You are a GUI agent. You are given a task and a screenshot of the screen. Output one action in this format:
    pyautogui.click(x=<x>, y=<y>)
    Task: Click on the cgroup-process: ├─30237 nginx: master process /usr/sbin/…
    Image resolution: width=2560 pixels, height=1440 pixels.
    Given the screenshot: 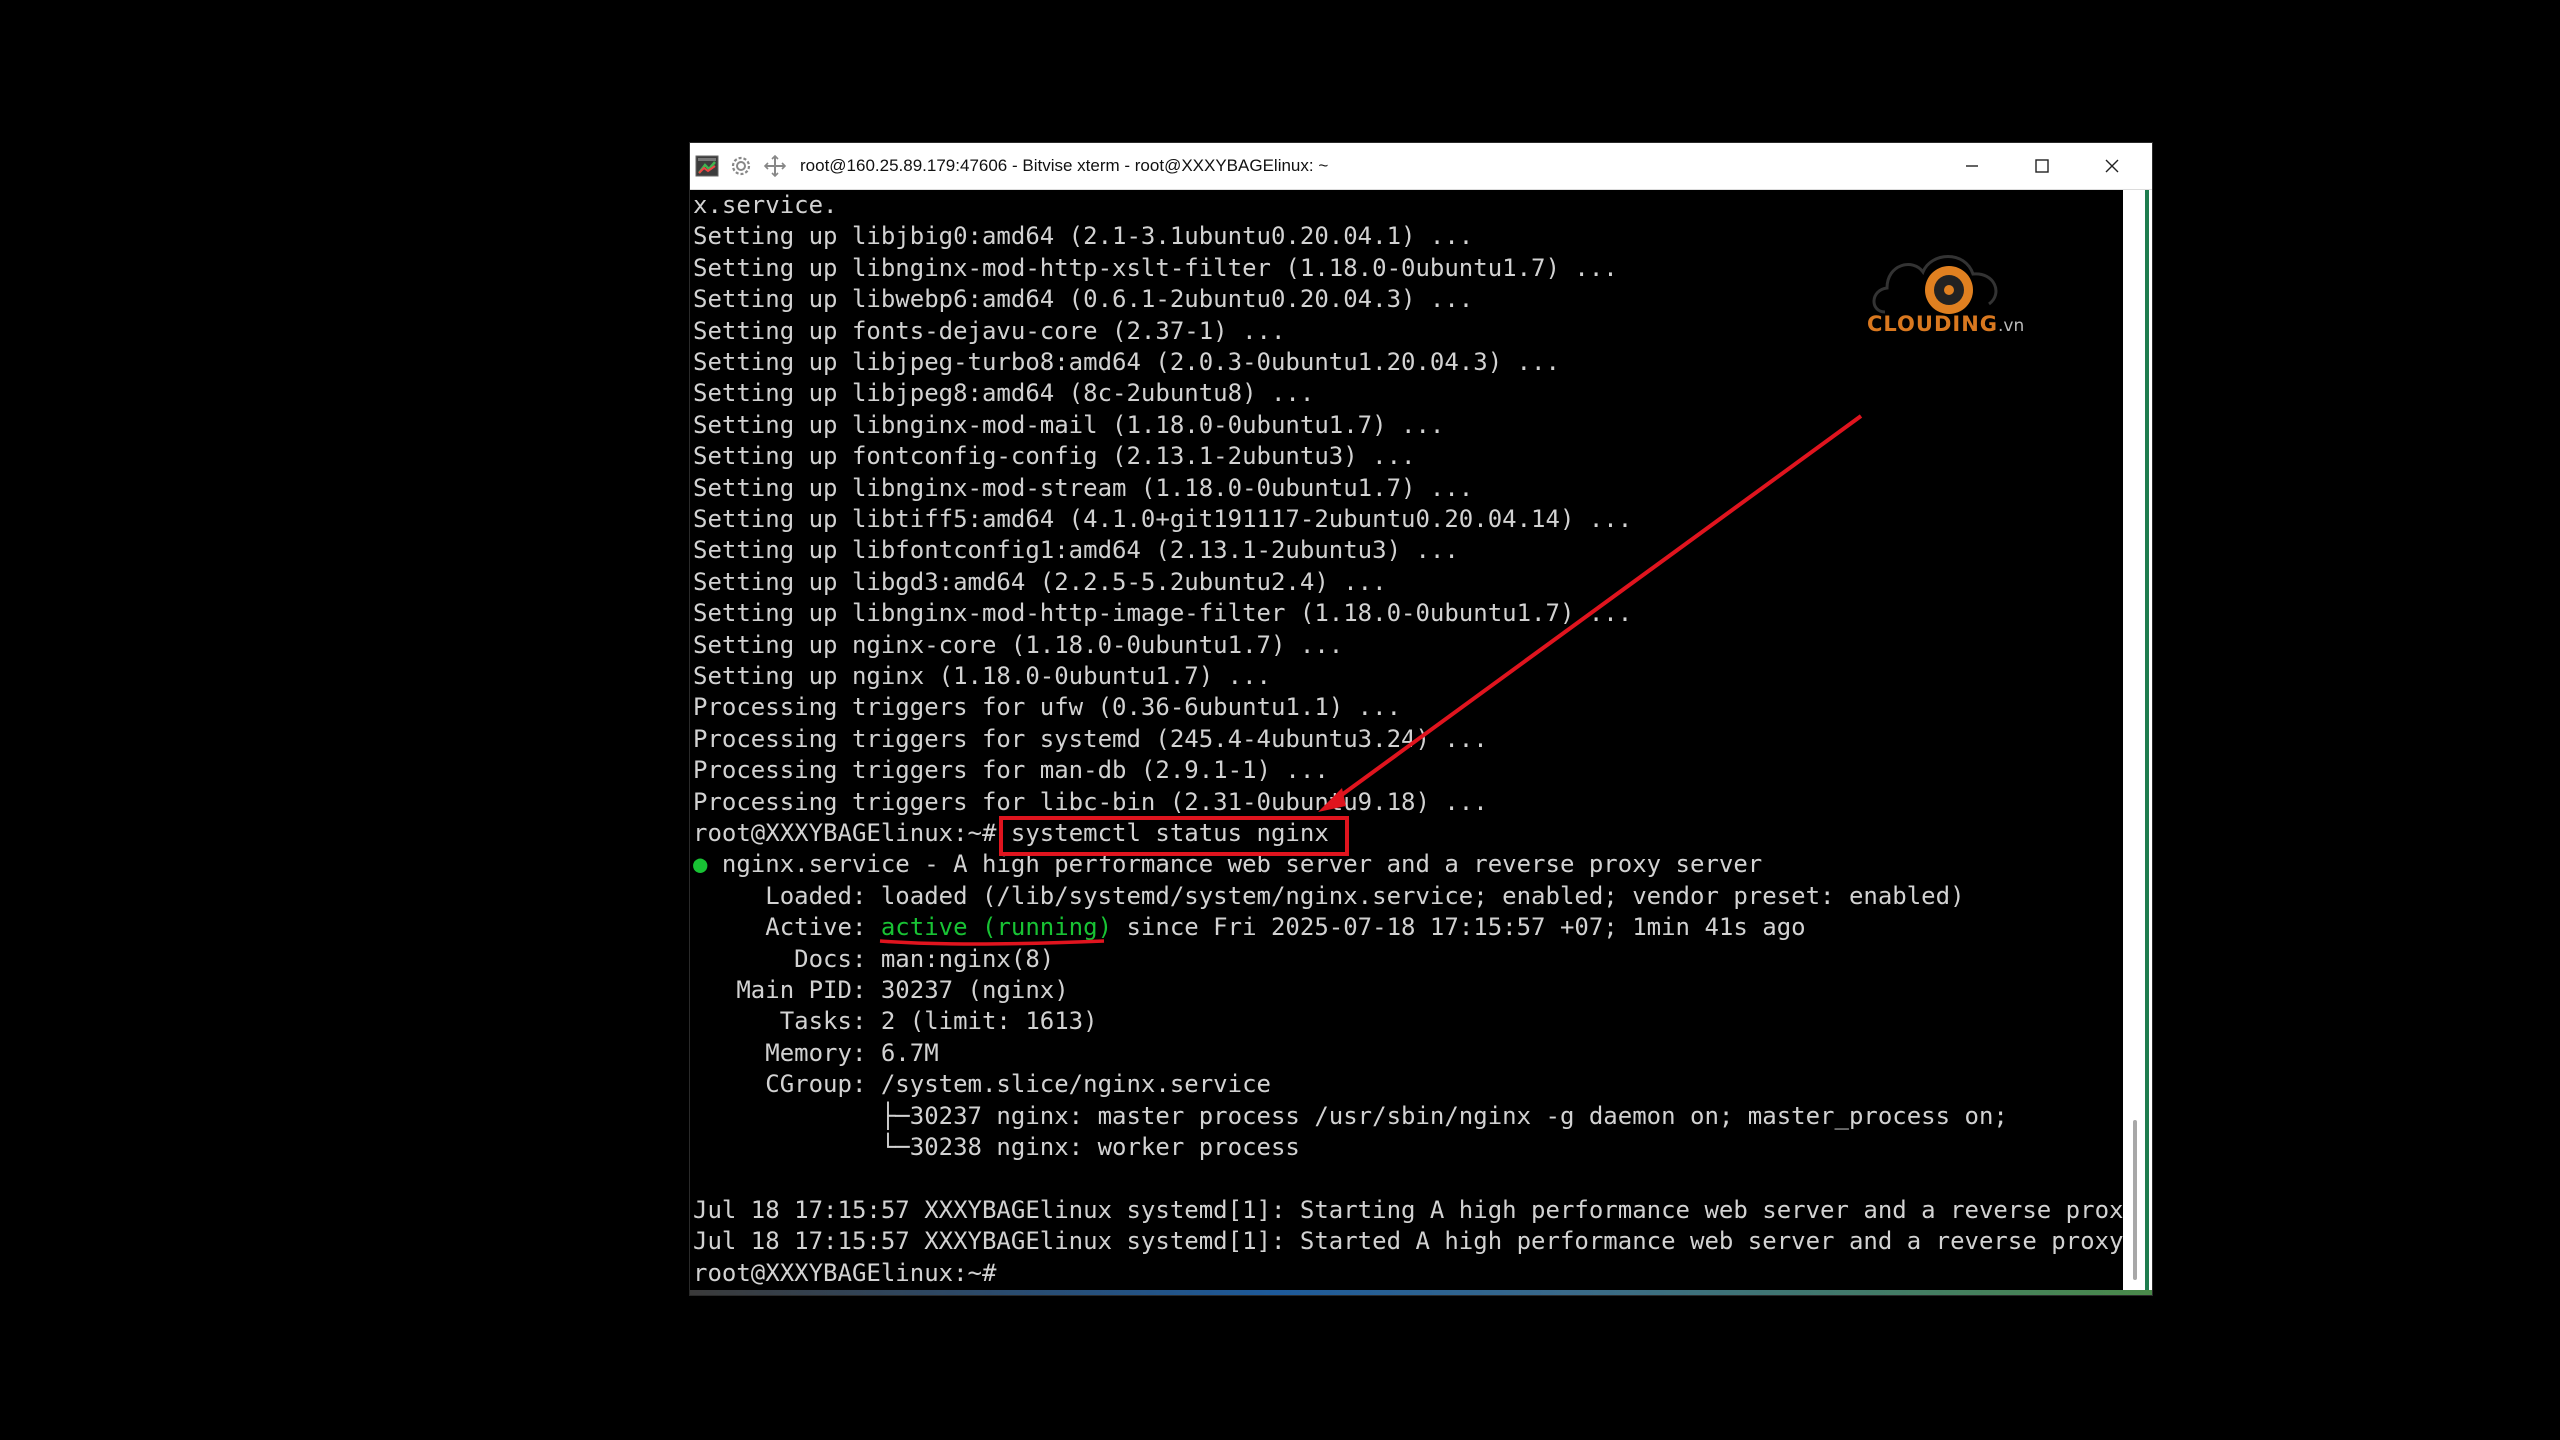 What is the action you would take?
    pyautogui.click(x=1350, y=1115)
    